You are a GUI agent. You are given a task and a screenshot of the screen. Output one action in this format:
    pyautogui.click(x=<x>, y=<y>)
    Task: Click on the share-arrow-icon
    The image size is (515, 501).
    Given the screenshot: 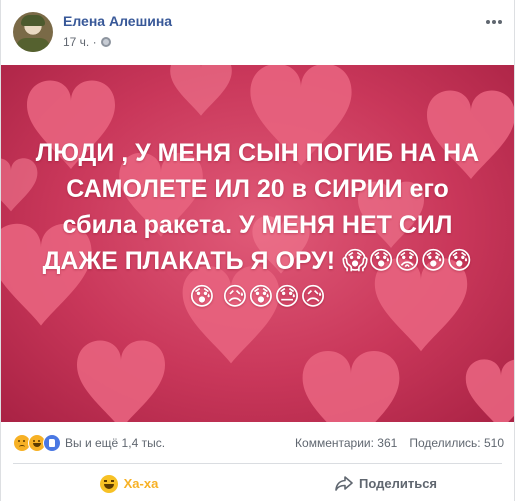 What is the action you would take?
    pyautogui.click(x=344, y=483)
    